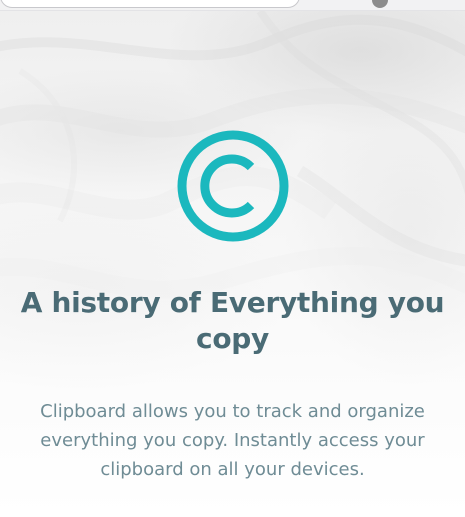 This screenshot has height=517, width=465. I want to click on clipboard-logo, so click(233, 186).